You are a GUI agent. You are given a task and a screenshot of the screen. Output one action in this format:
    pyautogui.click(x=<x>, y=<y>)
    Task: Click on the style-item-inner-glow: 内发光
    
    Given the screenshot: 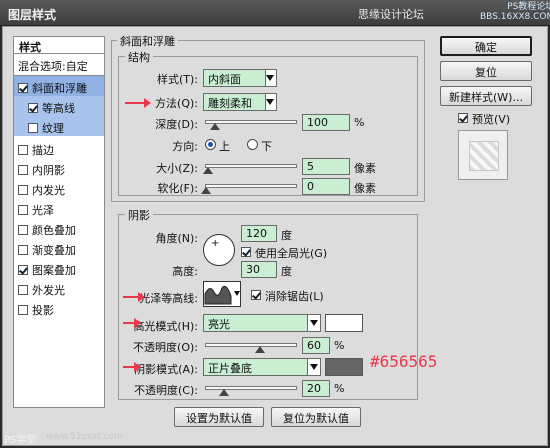 What is the action you would take?
    pyautogui.click(x=59, y=188)
    